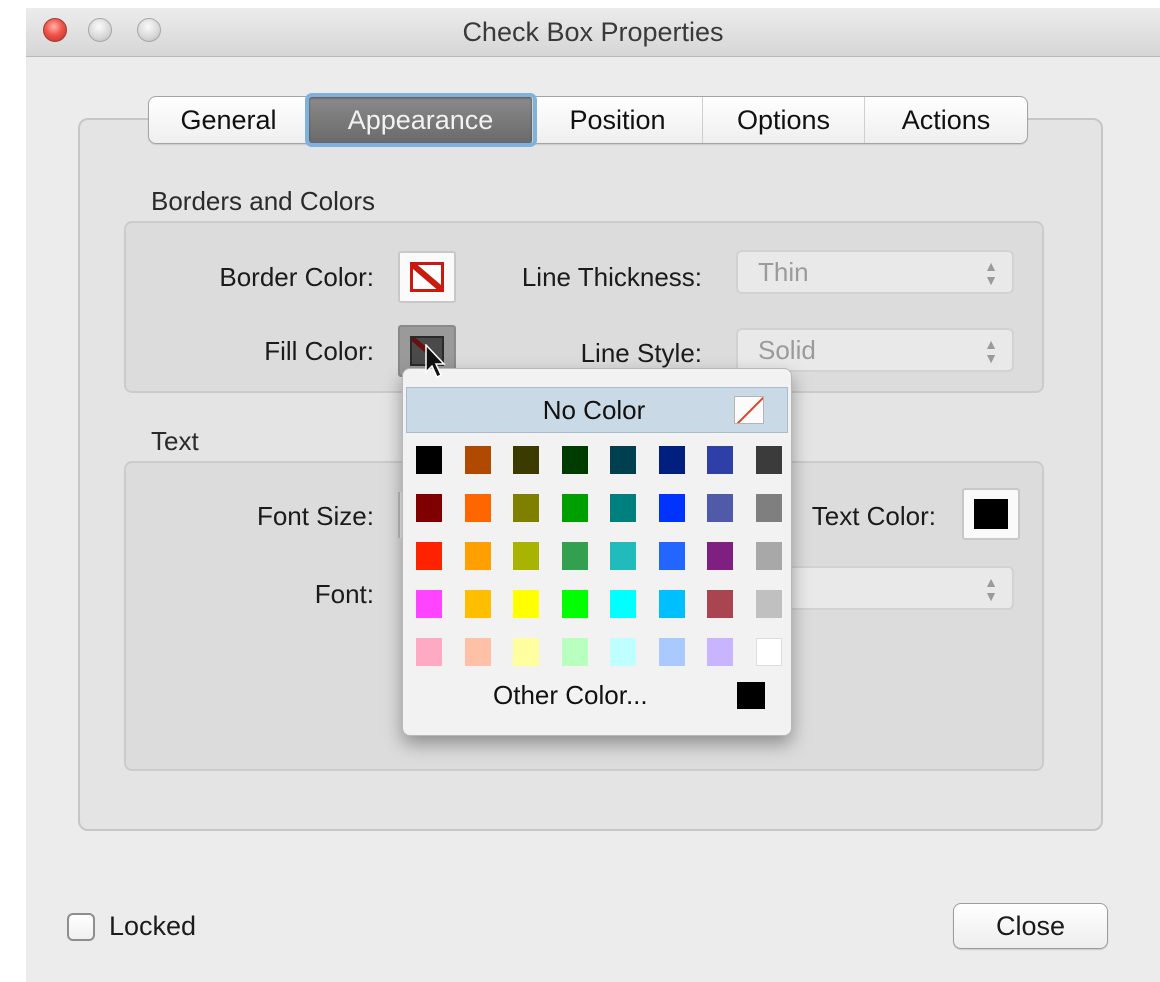 The height and width of the screenshot is (982, 1160). I want to click on text-heading: Text, so click(175, 441).